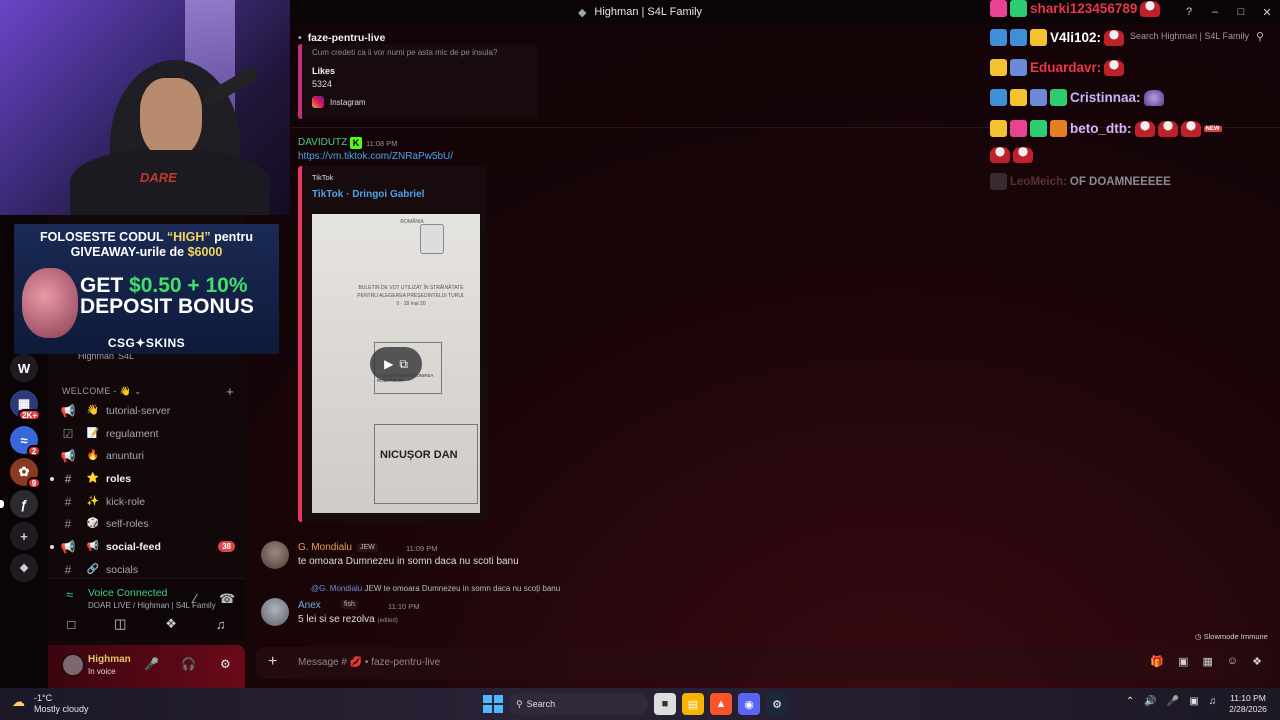 The height and width of the screenshot is (720, 1280). Describe the element at coordinates (1038, 181) in the screenshot. I see `chat-username: LeoMeich:` at that location.